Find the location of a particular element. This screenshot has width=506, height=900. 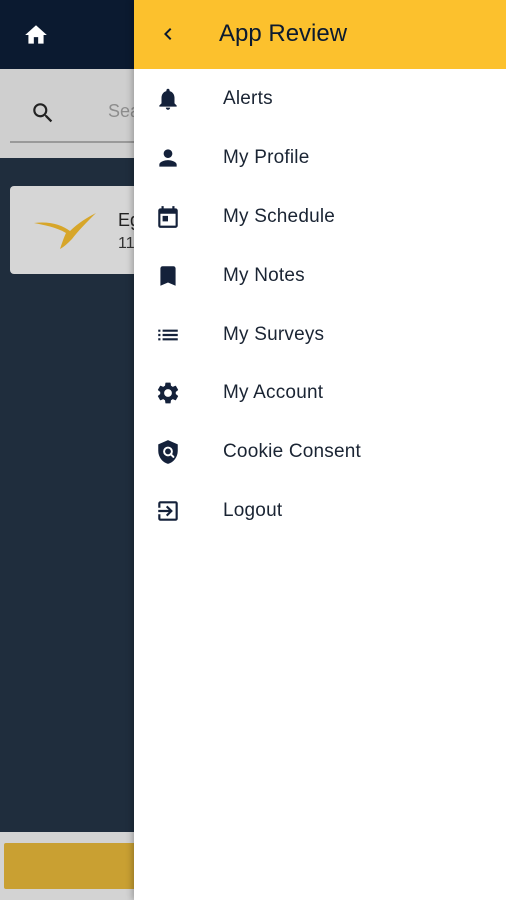

menu-item-my-surveys: My Surveys is located at coordinates (320, 334).